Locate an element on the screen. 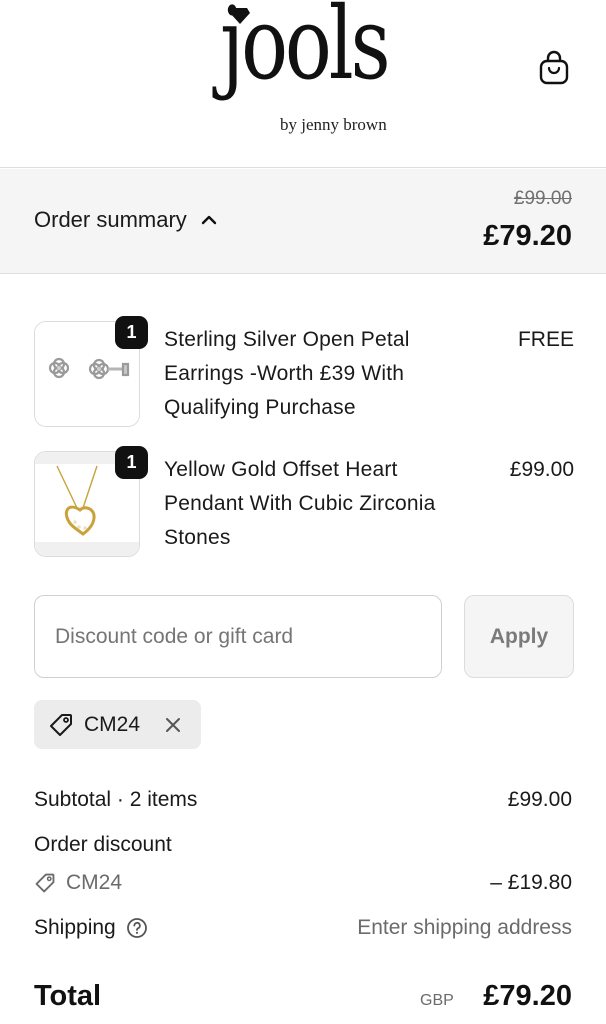  shopping-bag-icon is located at coordinates (554, 67).